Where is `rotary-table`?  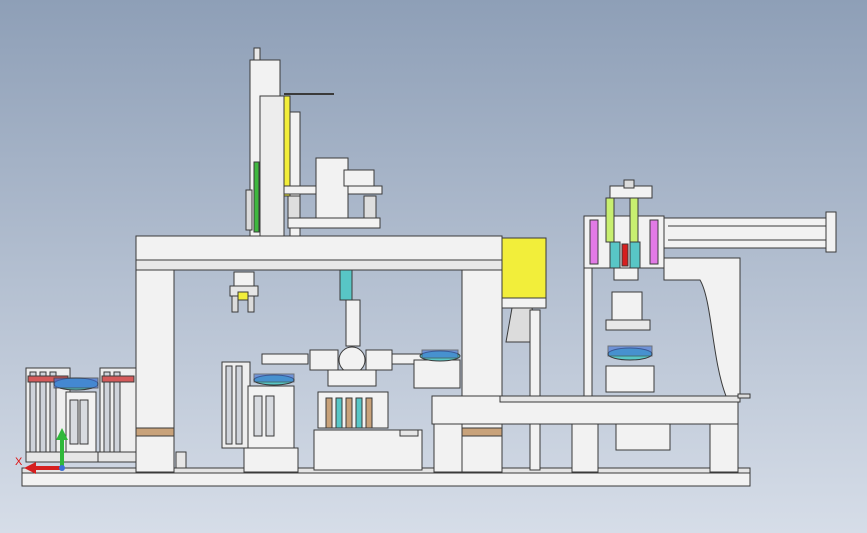
rotary-table is located at coordinates (352, 360).